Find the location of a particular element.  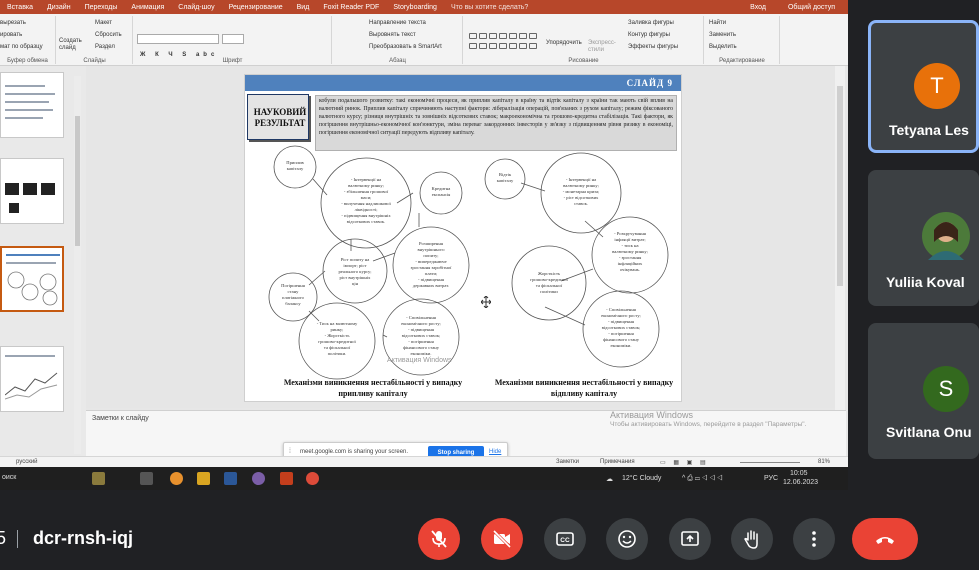

clock-time: 10:05 is located at coordinates (799, 473).